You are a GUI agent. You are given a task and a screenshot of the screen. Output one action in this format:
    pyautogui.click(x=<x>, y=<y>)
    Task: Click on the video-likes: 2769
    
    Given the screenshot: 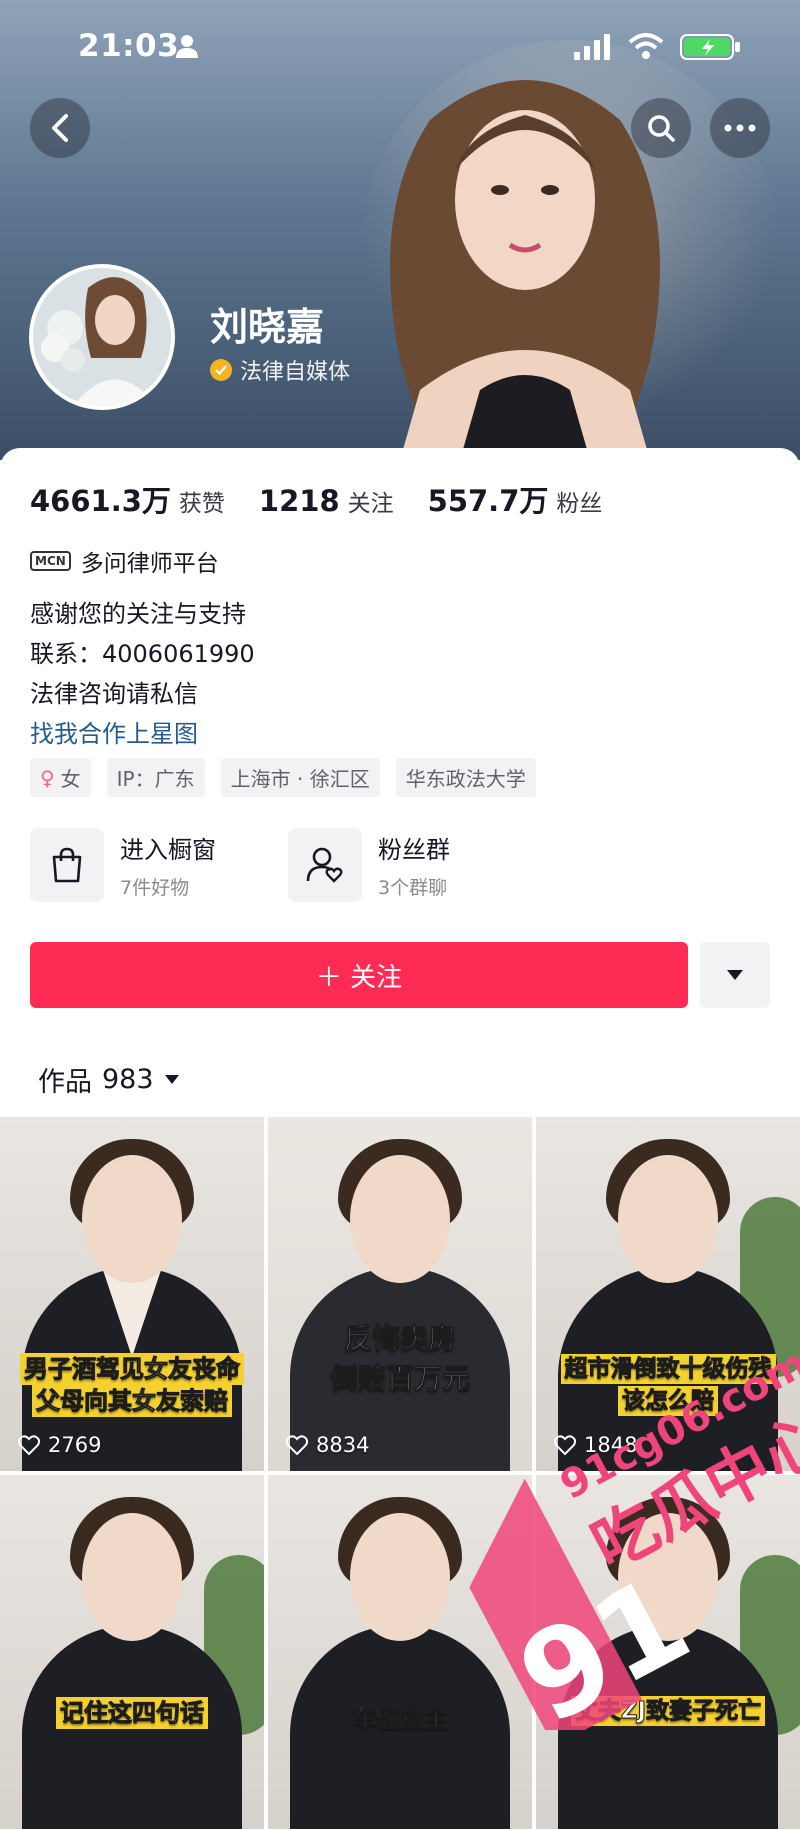 What is the action you would take?
    pyautogui.click(x=59, y=1445)
    